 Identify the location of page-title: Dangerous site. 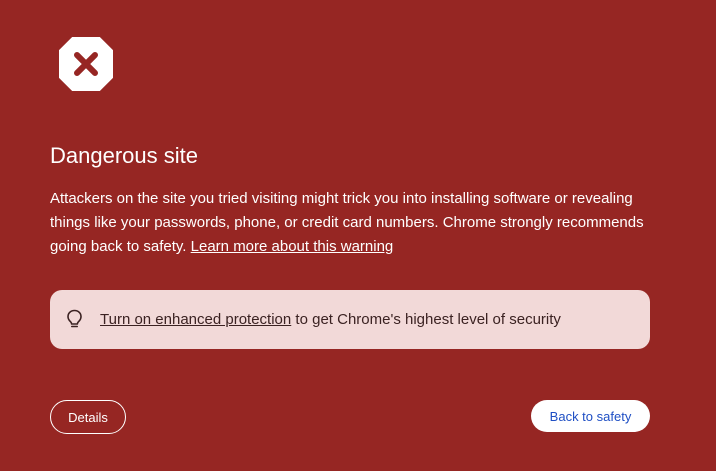
(124, 155).